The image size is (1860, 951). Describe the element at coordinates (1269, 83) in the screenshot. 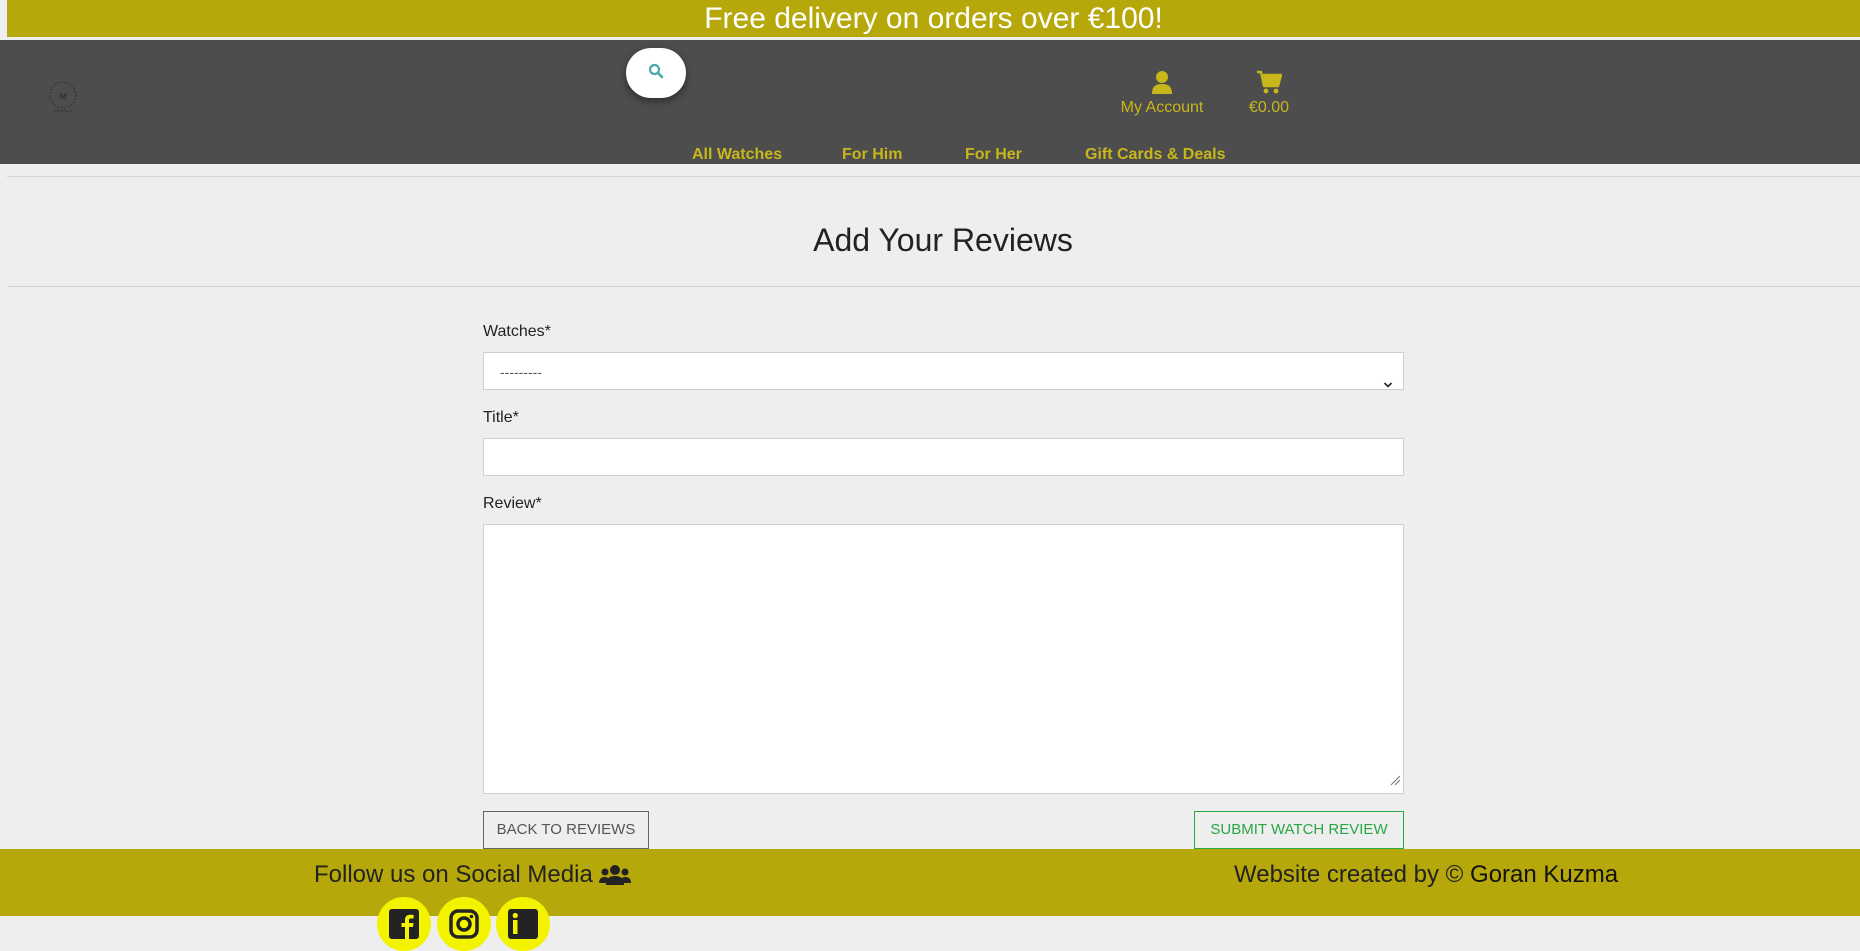

I see `shopping-cart-icon` at that location.